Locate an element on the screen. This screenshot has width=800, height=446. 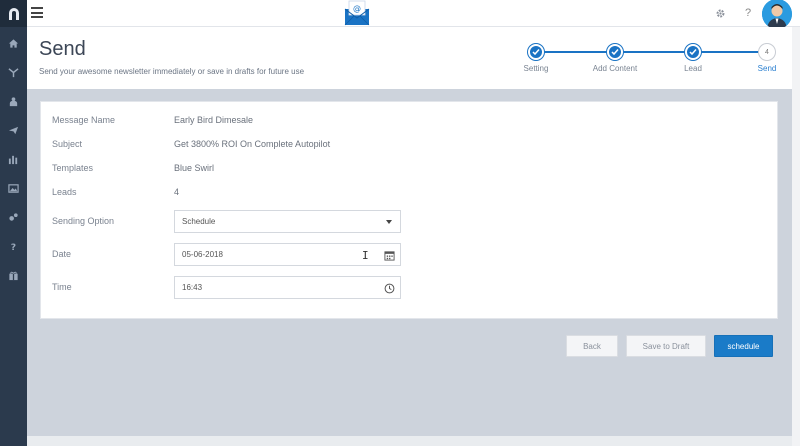
top-bar: @ ? is located at coordinates (413, 14).